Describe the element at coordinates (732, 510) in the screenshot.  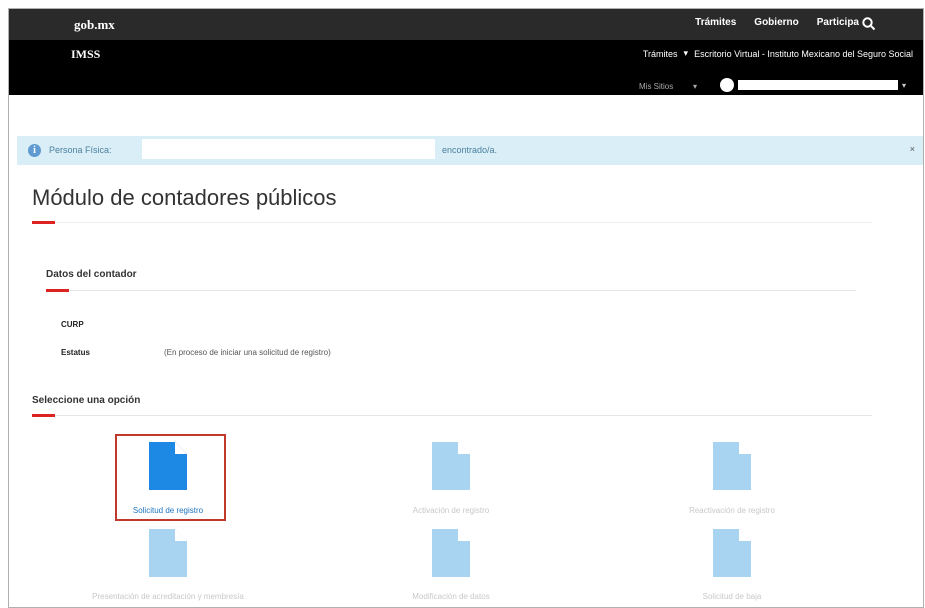
I see `option-reactivacion-registro: Reactivación de registro` at that location.